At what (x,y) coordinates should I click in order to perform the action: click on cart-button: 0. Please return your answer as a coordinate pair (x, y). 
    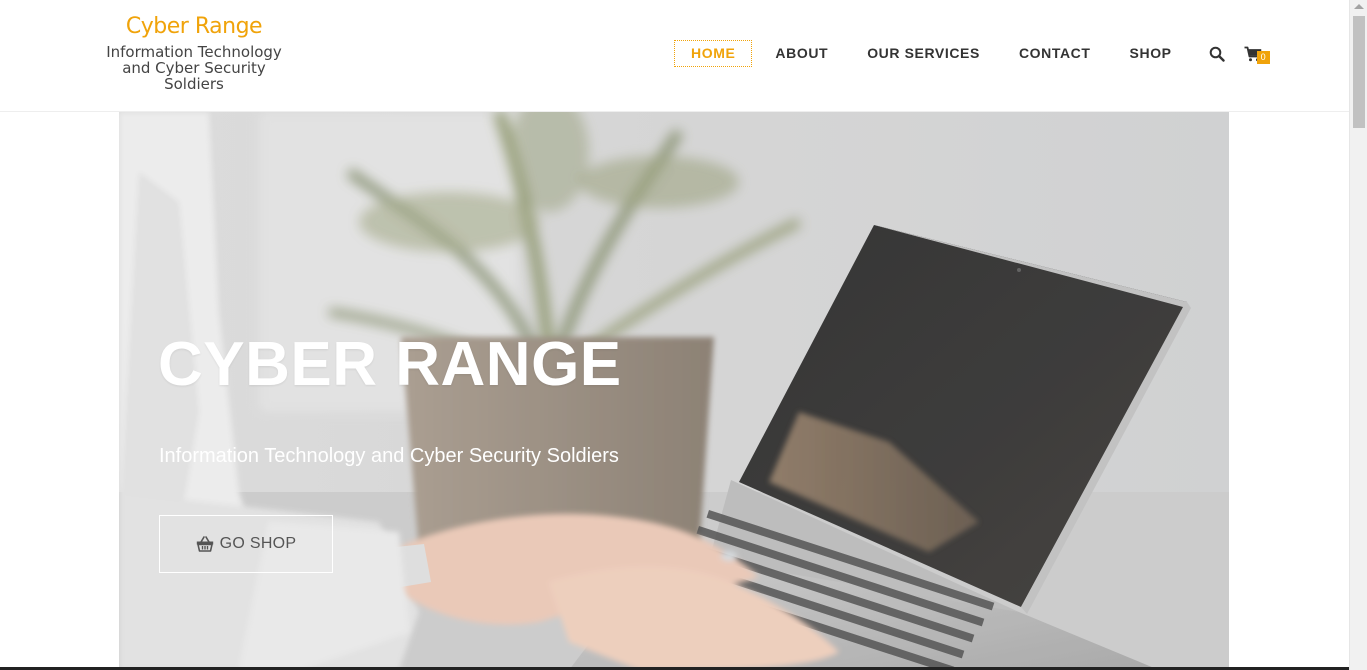
    Looking at the image, I should click on (1256, 54).